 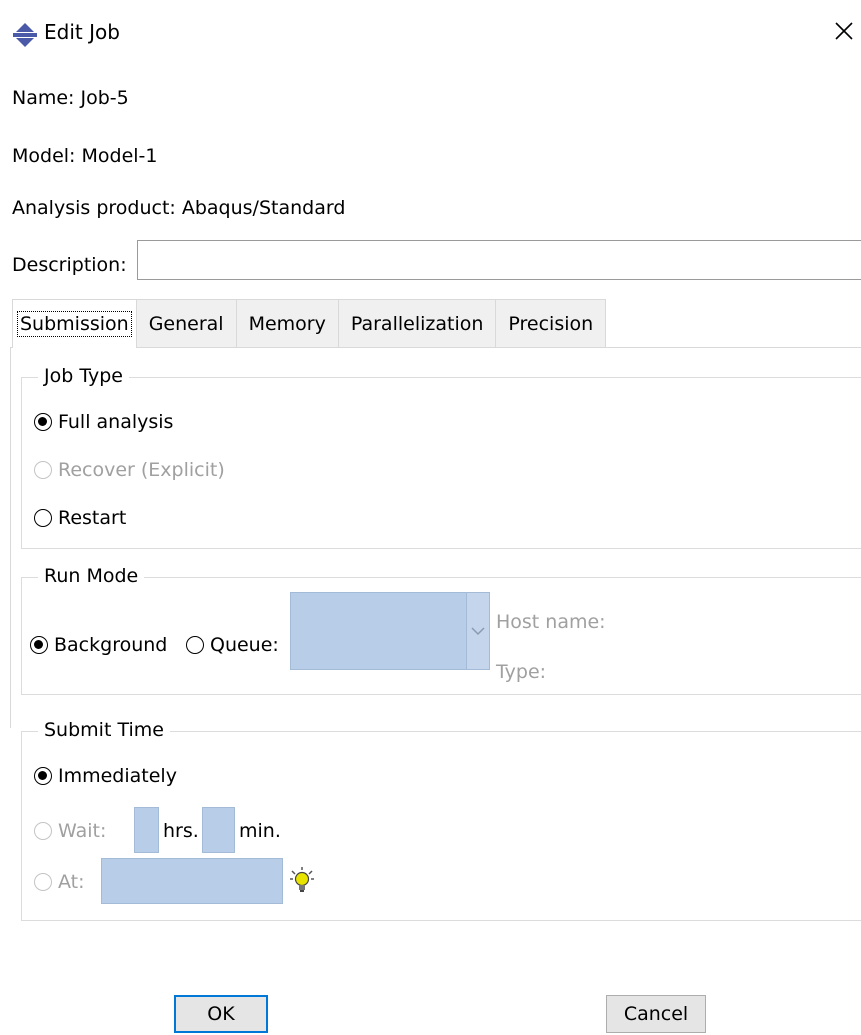 I want to click on run-mode-legend: Run Mode, so click(x=91, y=576).